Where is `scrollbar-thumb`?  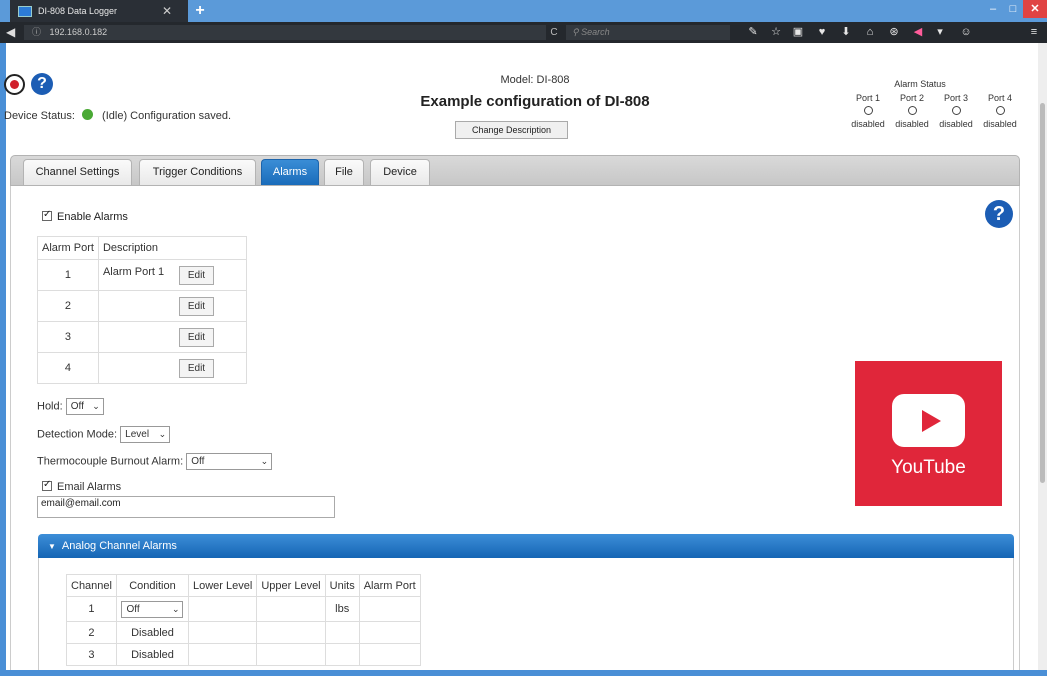 scrollbar-thumb is located at coordinates (1042, 293).